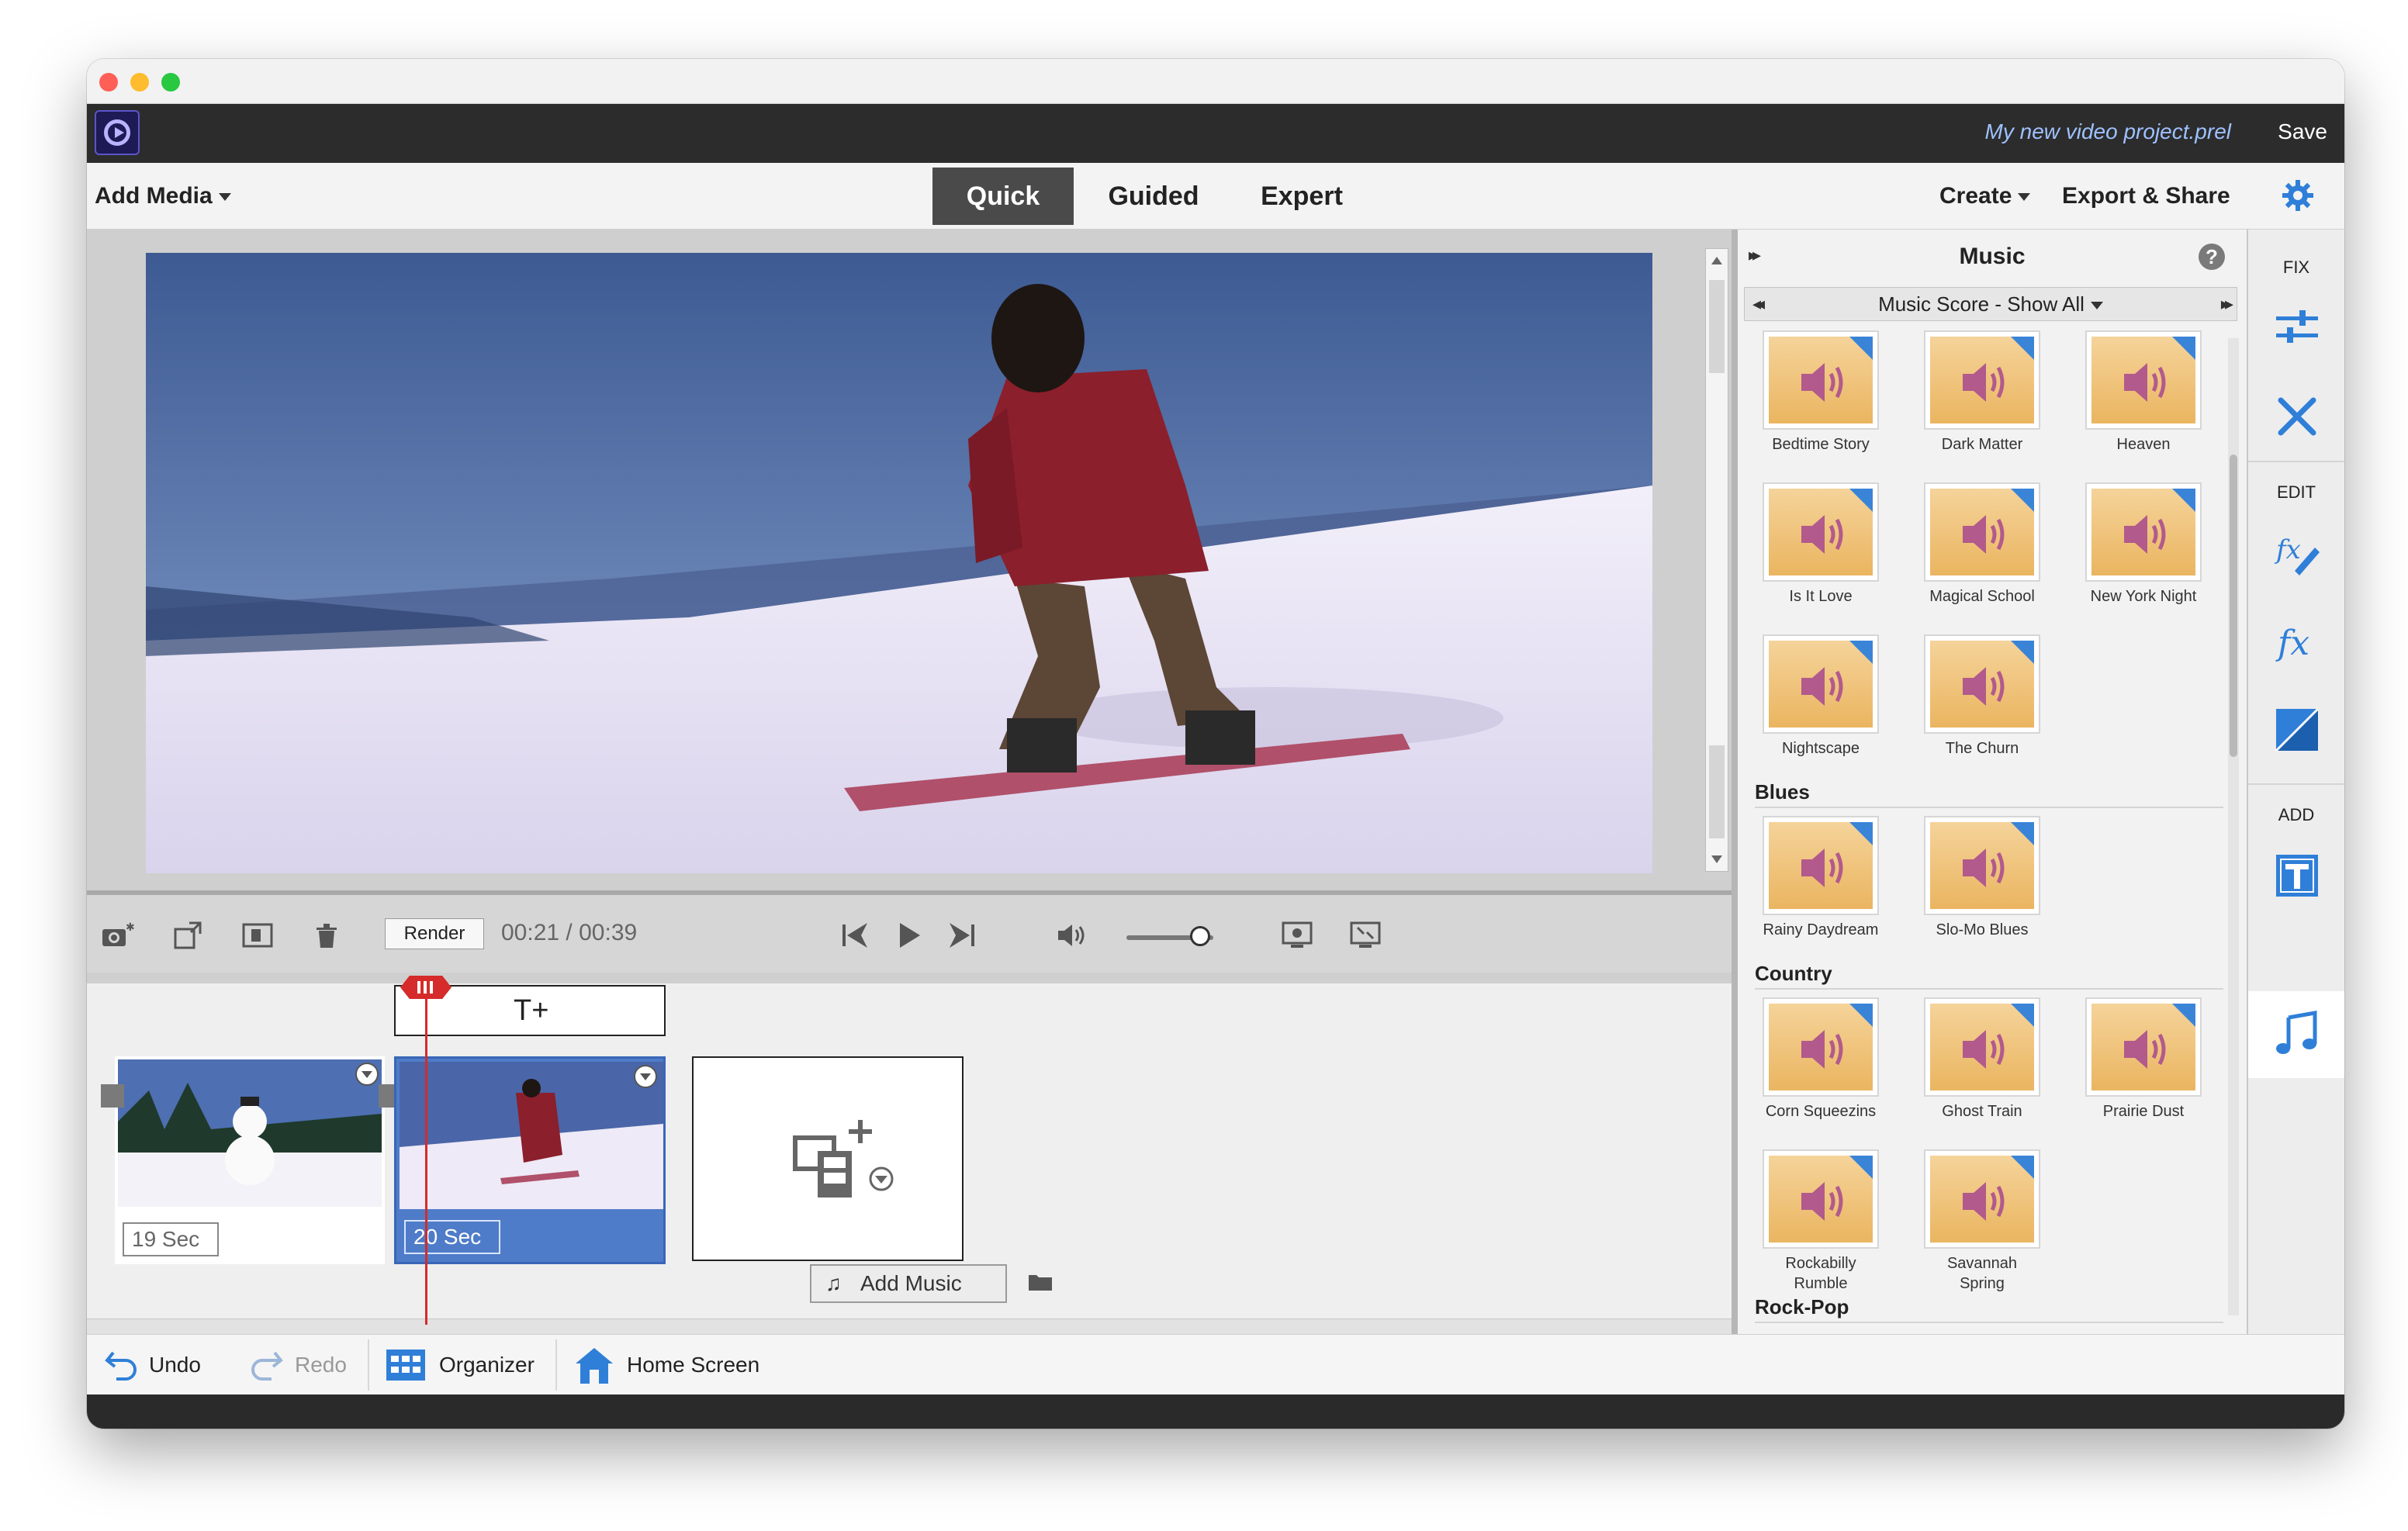  Describe the element at coordinates (170, 82) in the screenshot. I see `zoom-window-button` at that location.